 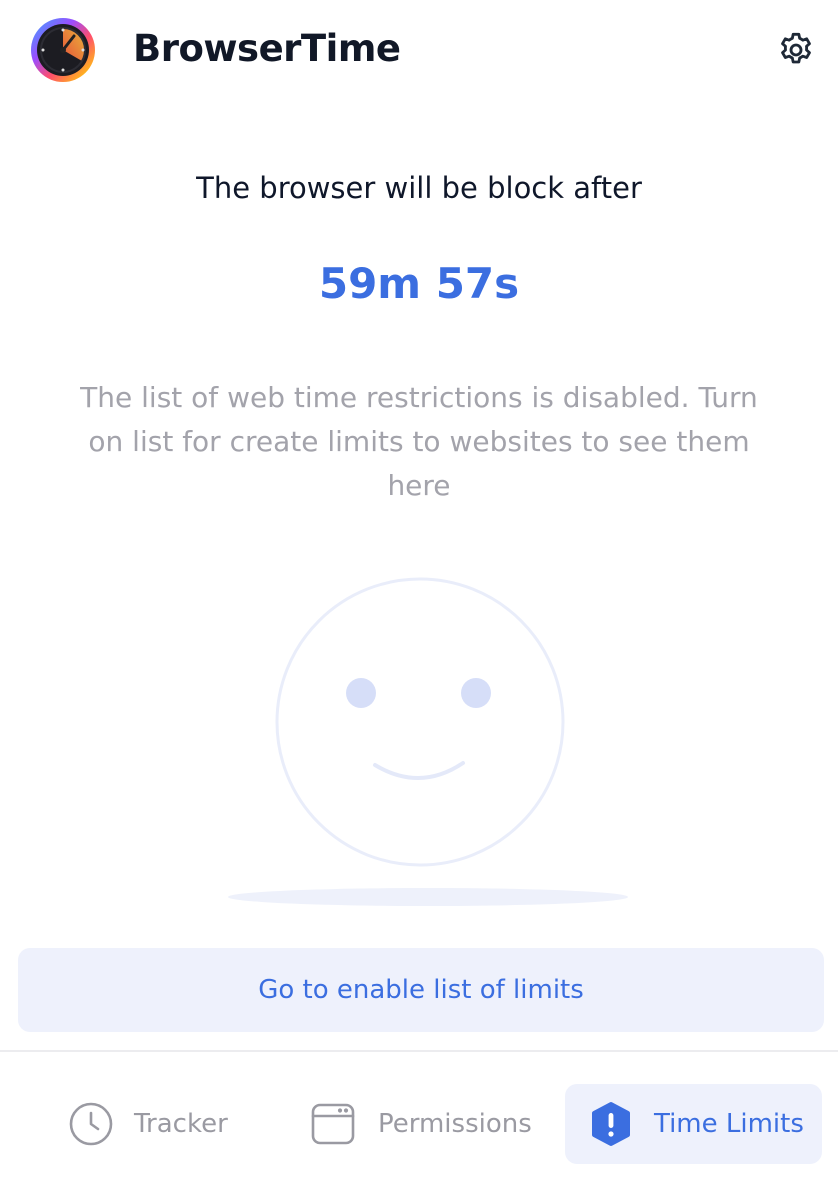 I want to click on enable-limits-button: Go to enable list of limits, so click(x=421, y=990).